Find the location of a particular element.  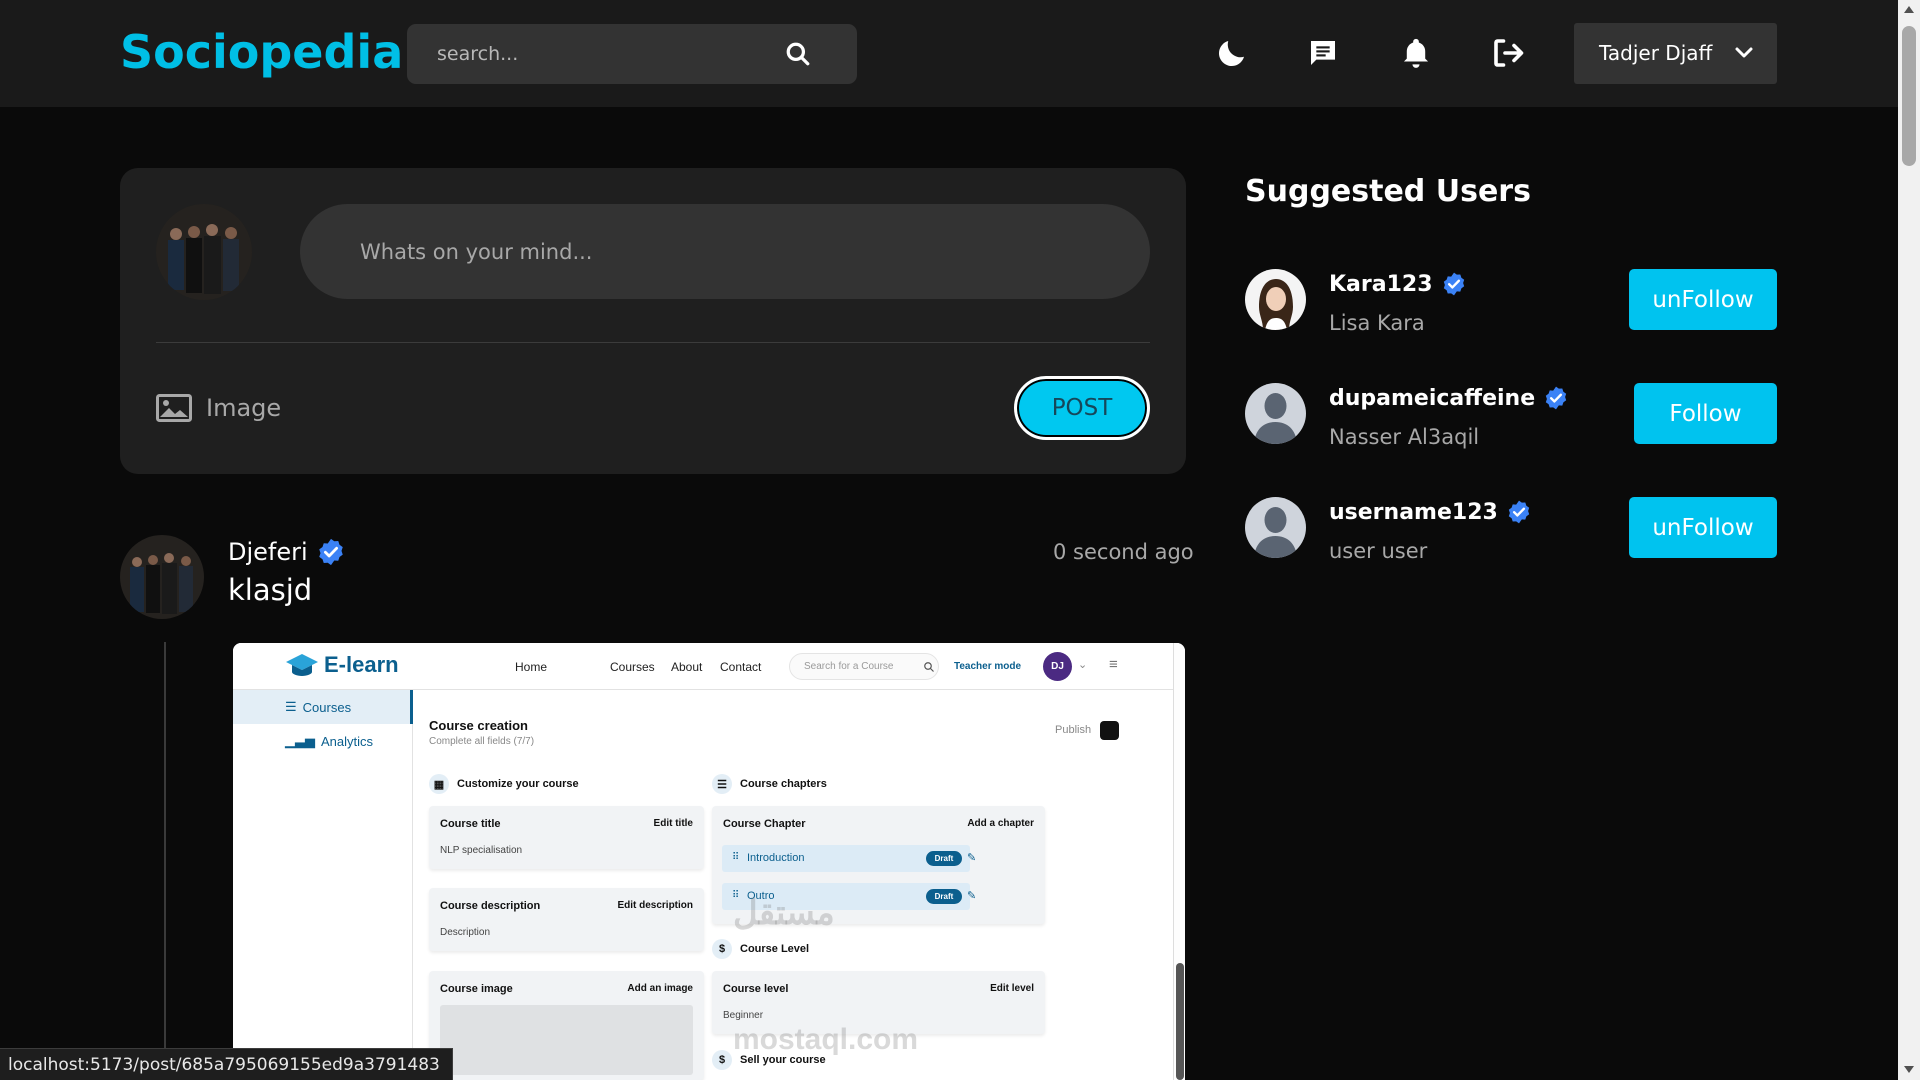

elearn-nav-courses: Courses is located at coordinates (632, 667).